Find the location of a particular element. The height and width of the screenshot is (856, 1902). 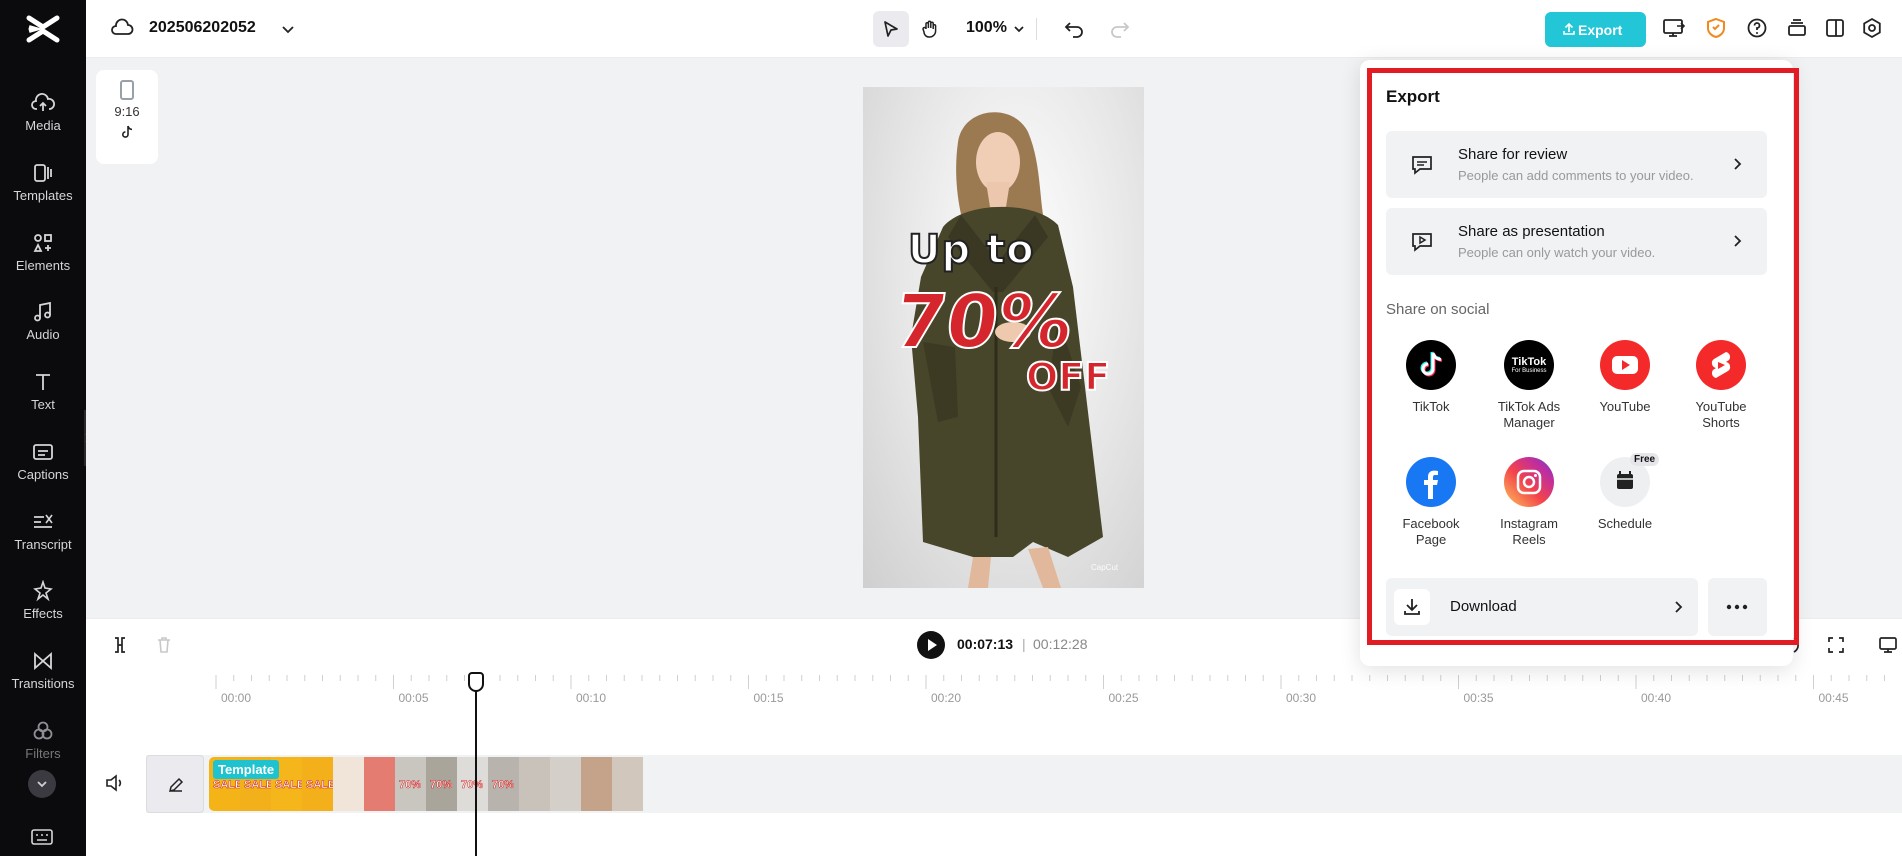

youtube-icon is located at coordinates (1625, 365).